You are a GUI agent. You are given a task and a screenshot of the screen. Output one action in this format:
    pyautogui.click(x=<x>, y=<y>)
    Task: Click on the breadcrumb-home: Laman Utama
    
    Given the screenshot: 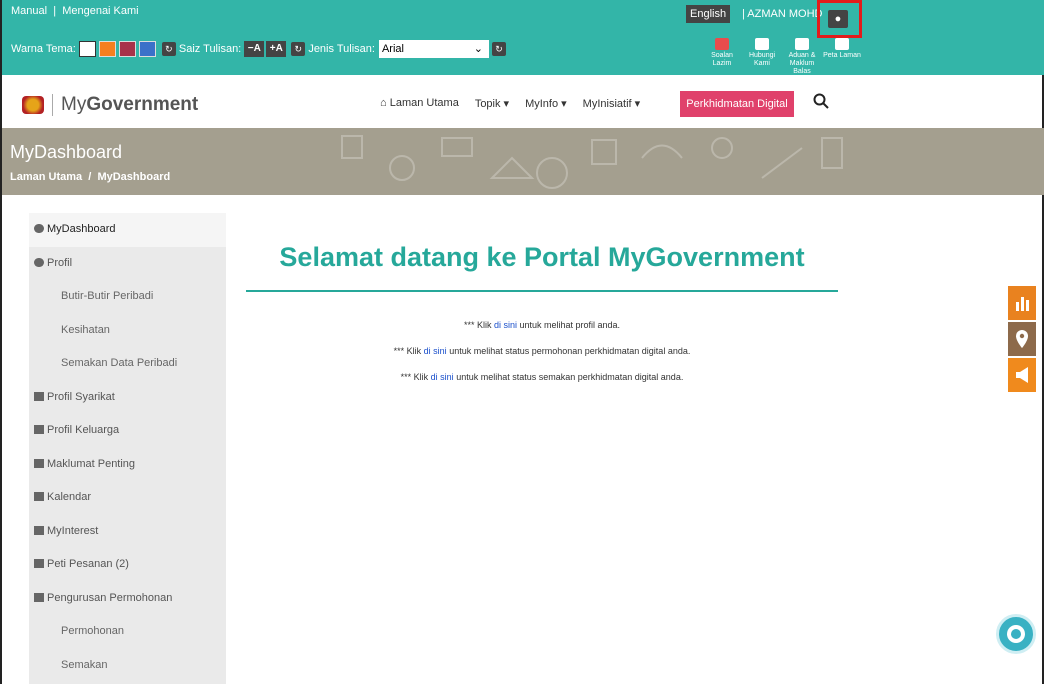 What is the action you would take?
    pyautogui.click(x=46, y=177)
    